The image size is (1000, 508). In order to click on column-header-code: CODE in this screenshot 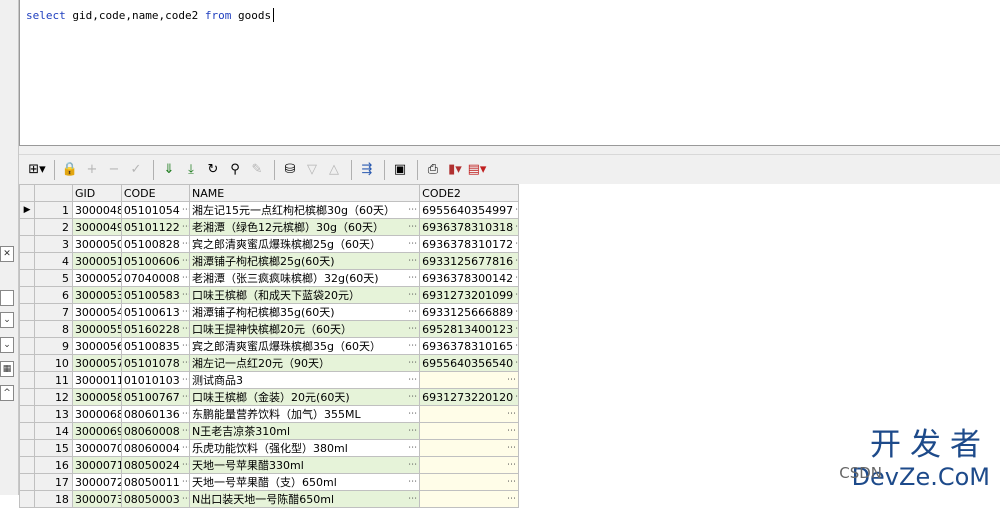, I will do `click(155, 193)`.